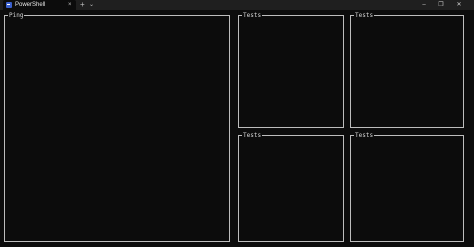 The width and height of the screenshot is (474, 247). Describe the element at coordinates (91, 5) in the screenshot. I see `chevron-down-icon: ⌄` at that location.